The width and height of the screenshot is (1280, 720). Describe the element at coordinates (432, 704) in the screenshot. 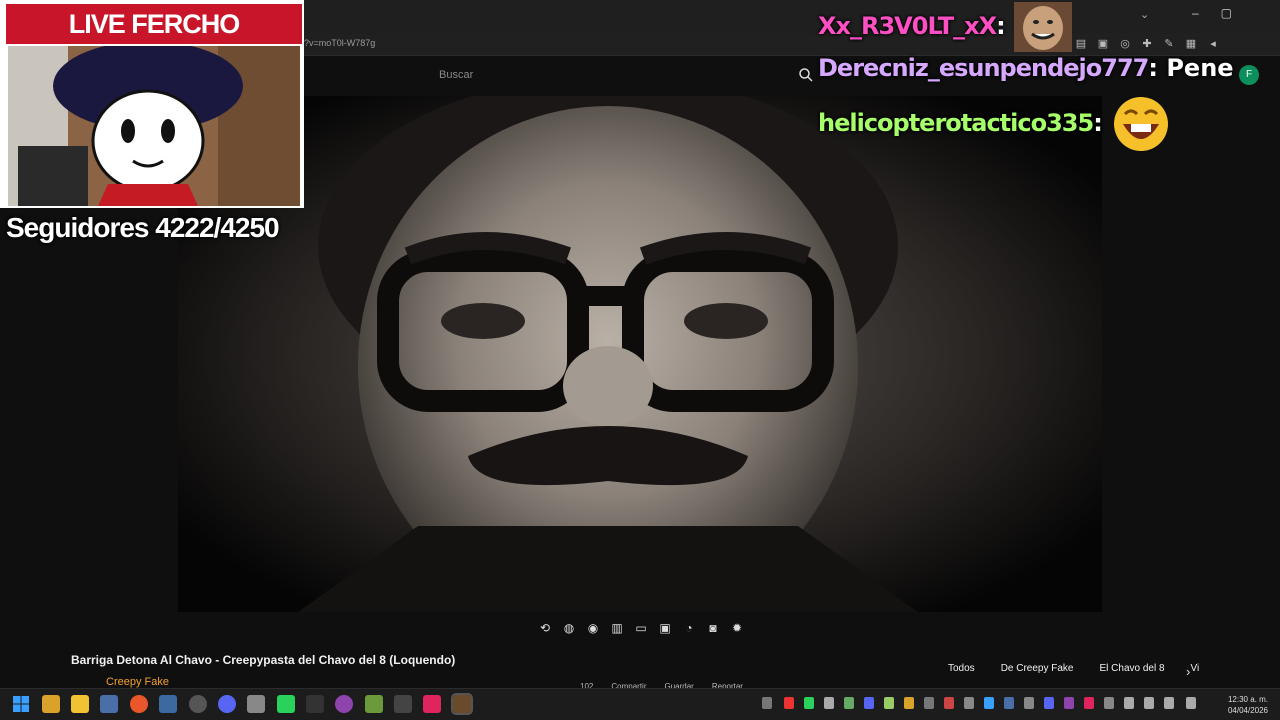

I see `tiktok-icon` at that location.